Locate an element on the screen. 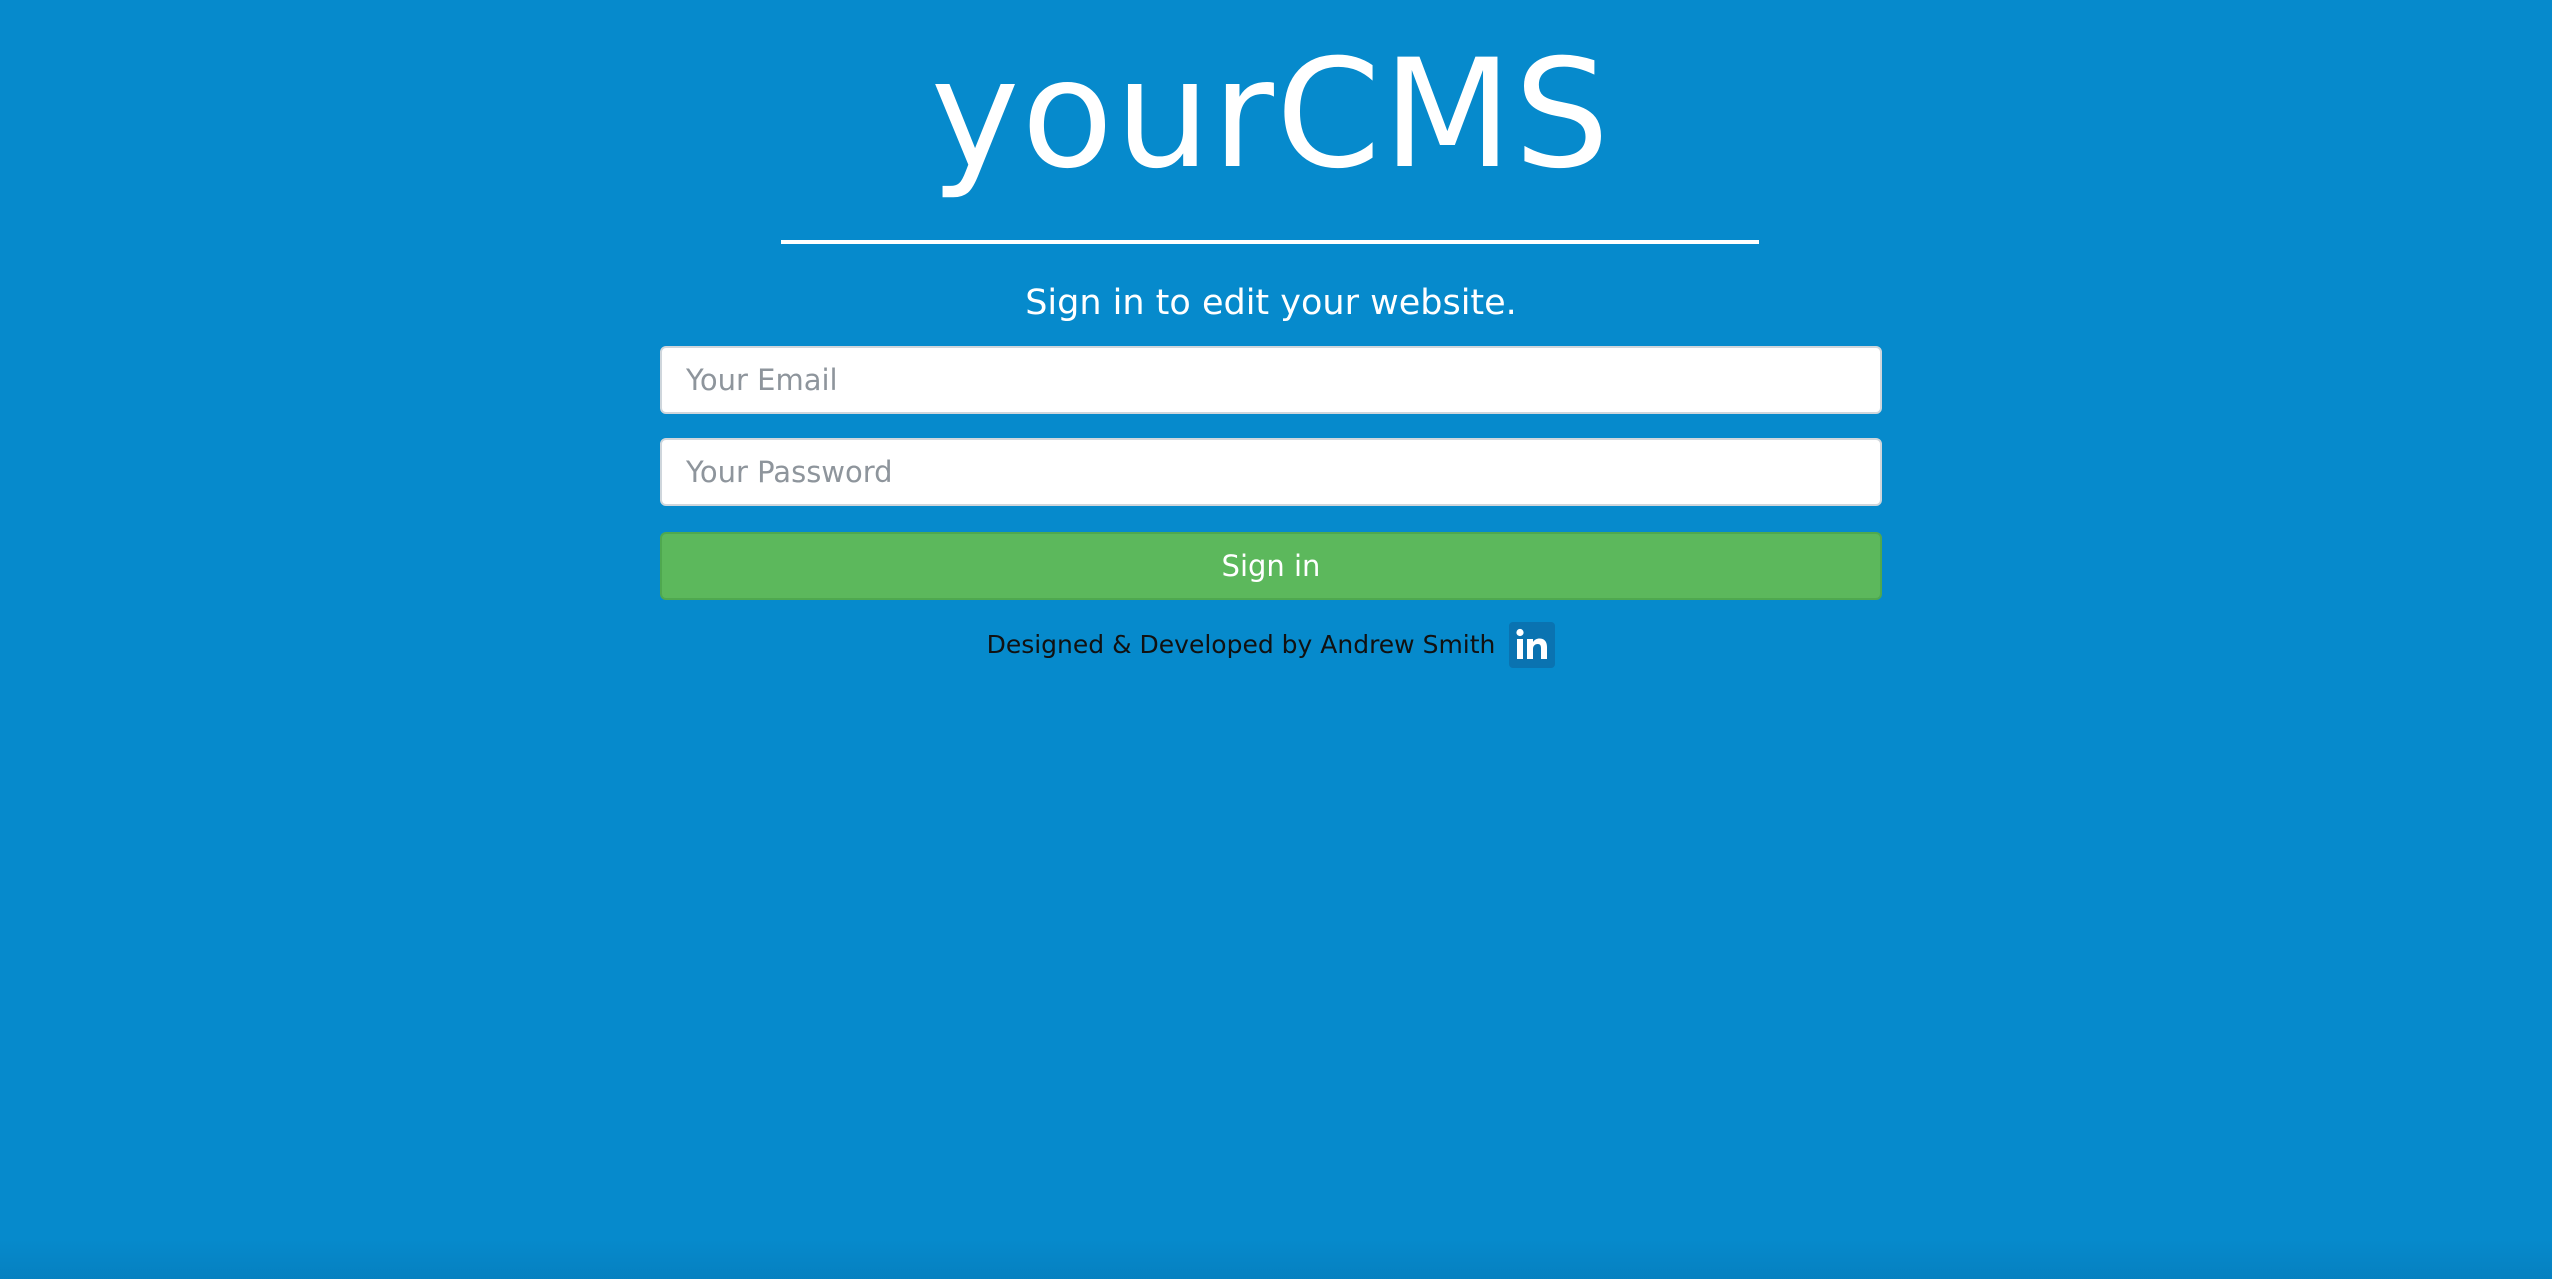 This screenshot has width=2552, height=1279. site-logo: yourCMS is located at coordinates (1271, 115).